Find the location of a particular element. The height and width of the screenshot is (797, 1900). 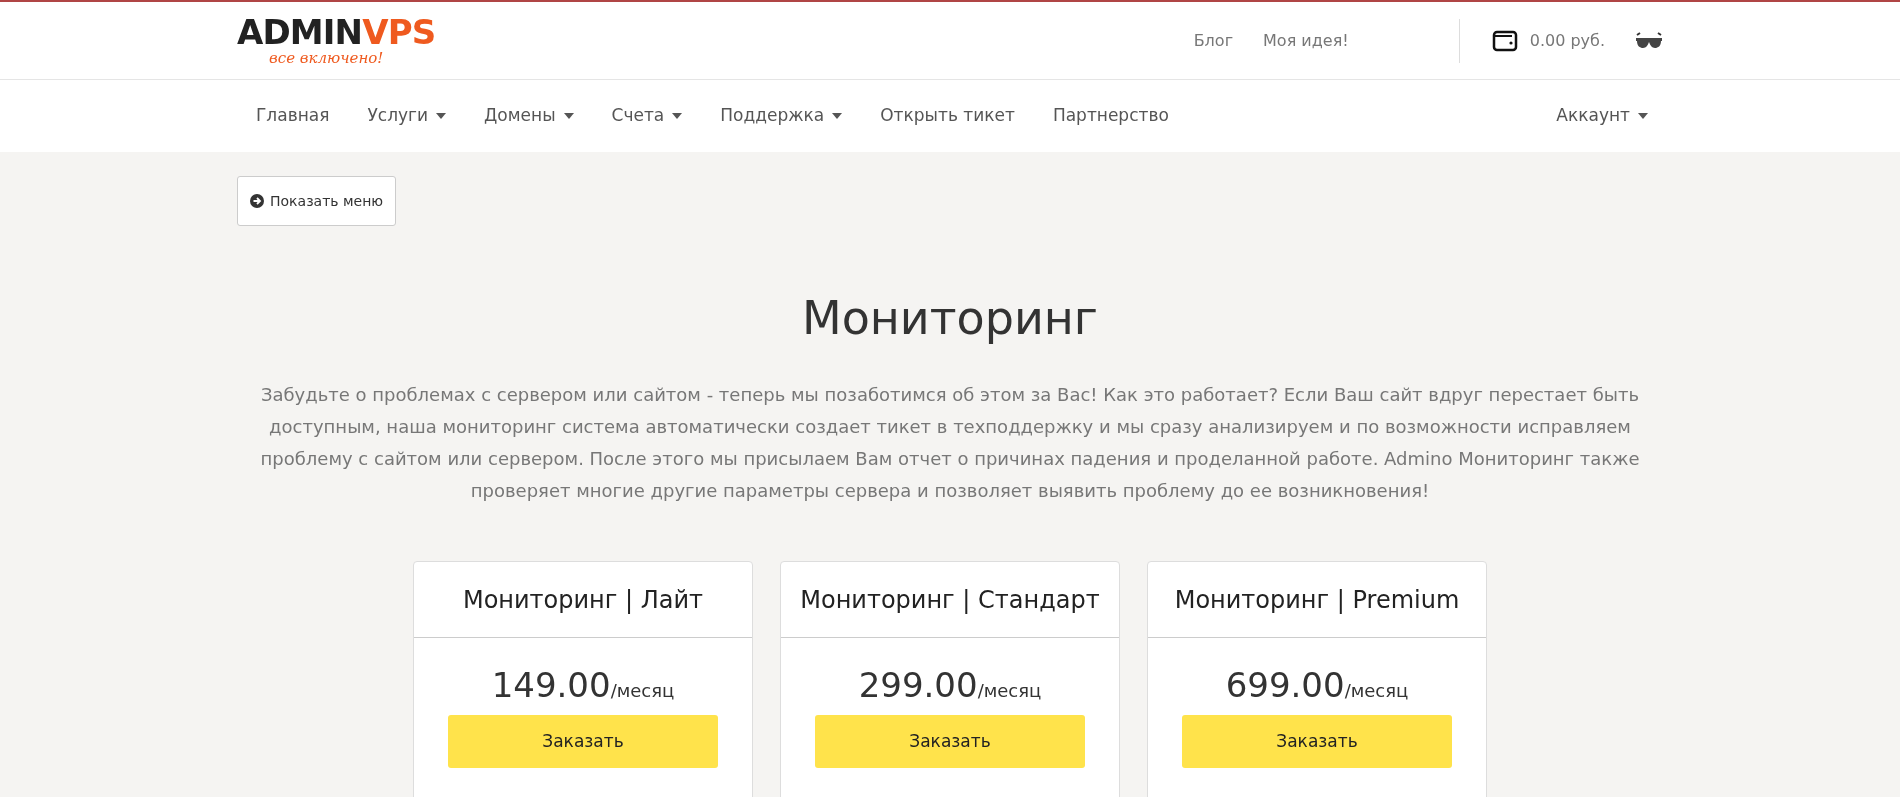

top-link: Блог is located at coordinates (1213, 40).